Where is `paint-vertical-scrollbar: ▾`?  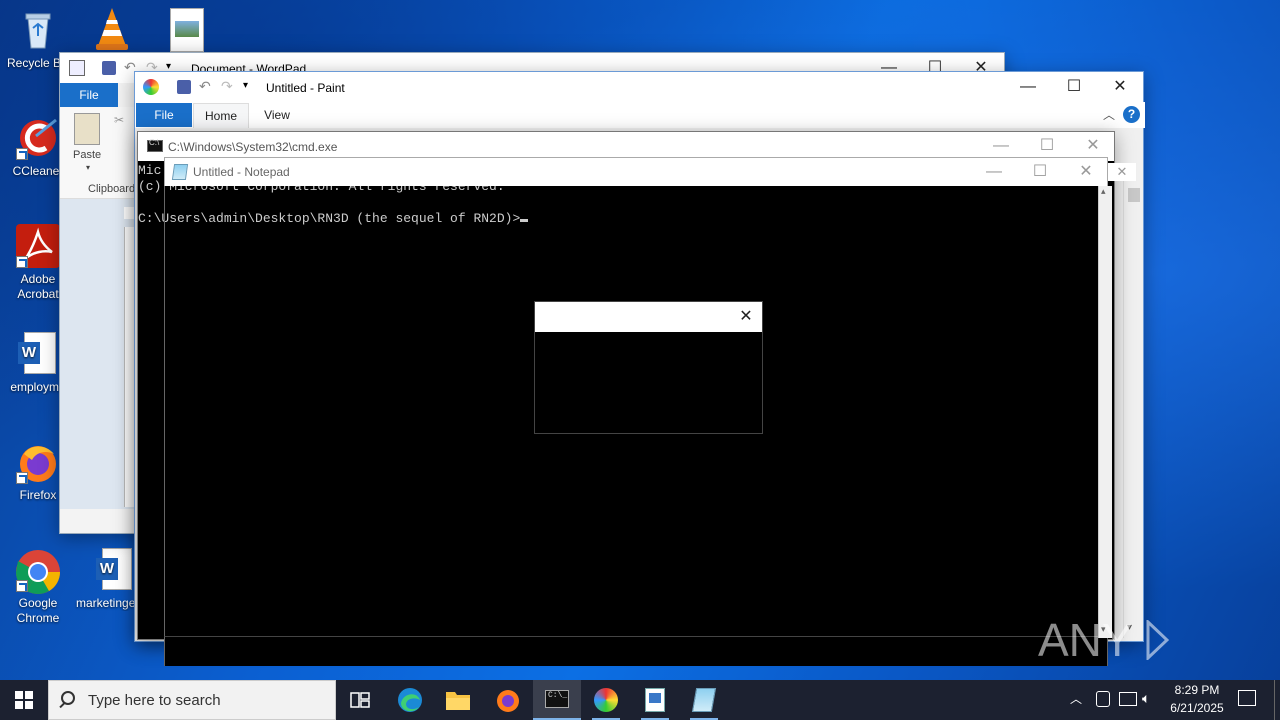
paint-vertical-scrollbar: ▾ is located at coordinates (1133, 403).